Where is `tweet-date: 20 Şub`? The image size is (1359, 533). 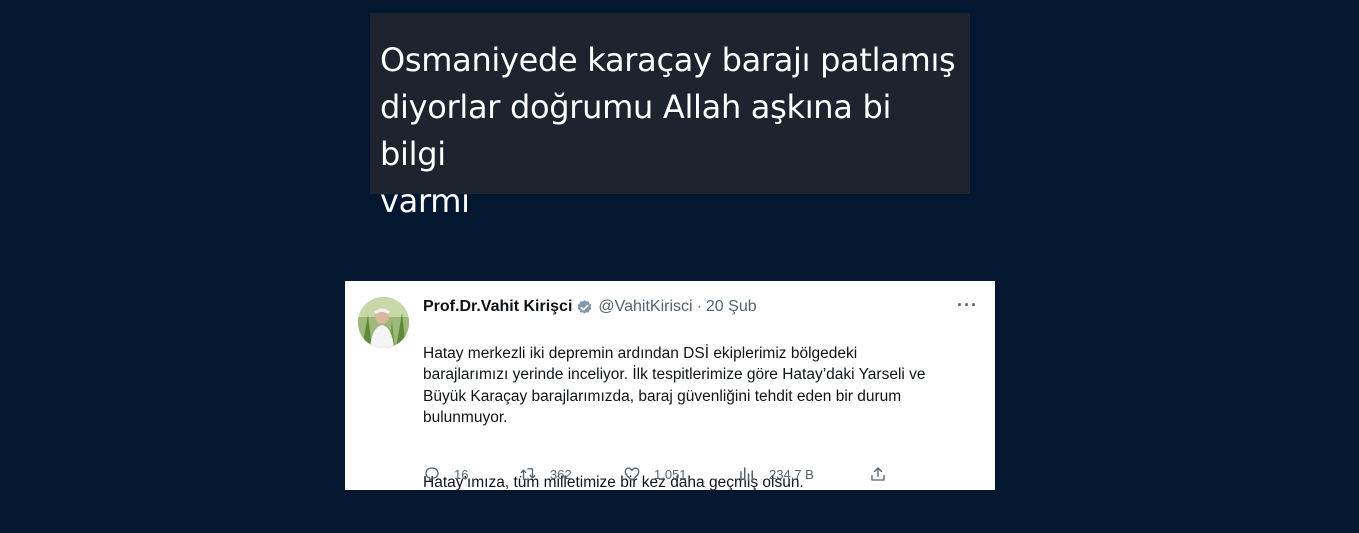 tweet-date: 20 Şub is located at coordinates (731, 307).